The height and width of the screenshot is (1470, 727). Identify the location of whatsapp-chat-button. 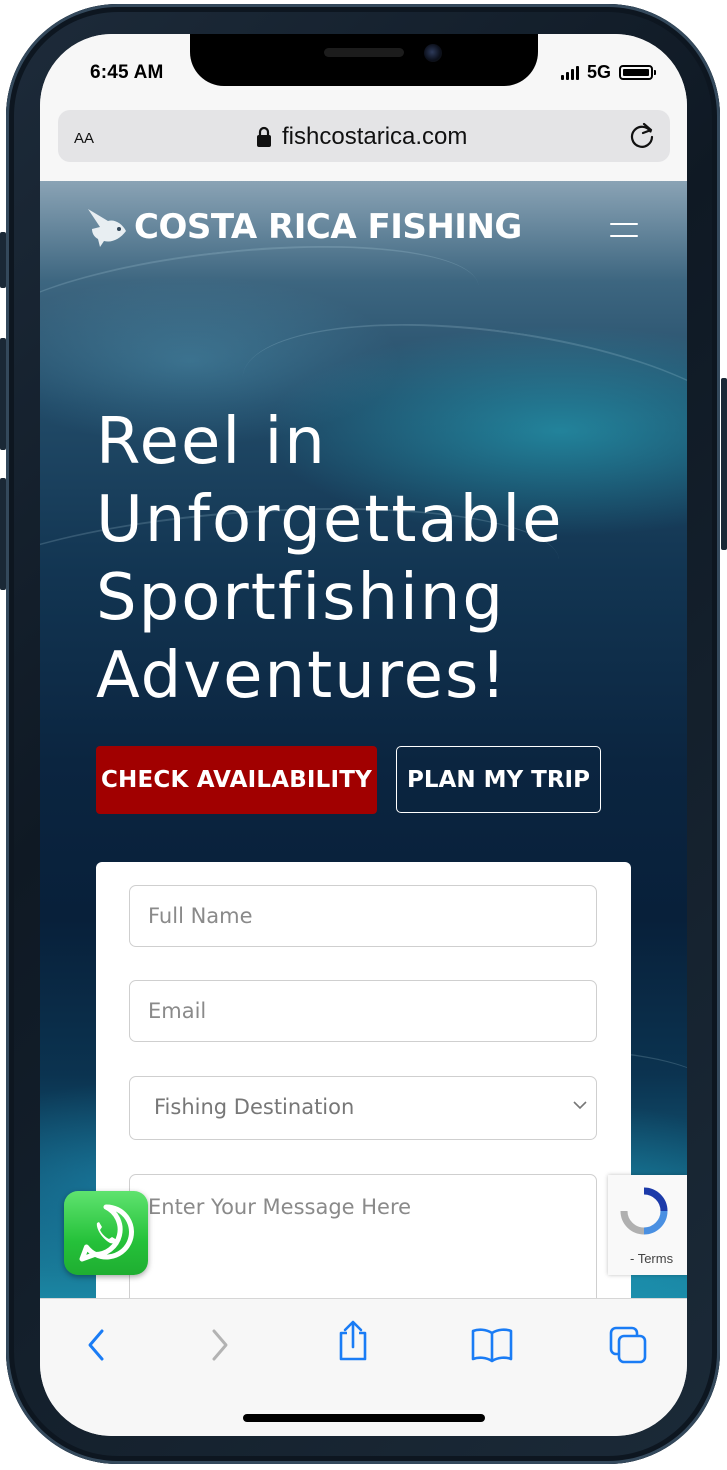
(106, 1233).